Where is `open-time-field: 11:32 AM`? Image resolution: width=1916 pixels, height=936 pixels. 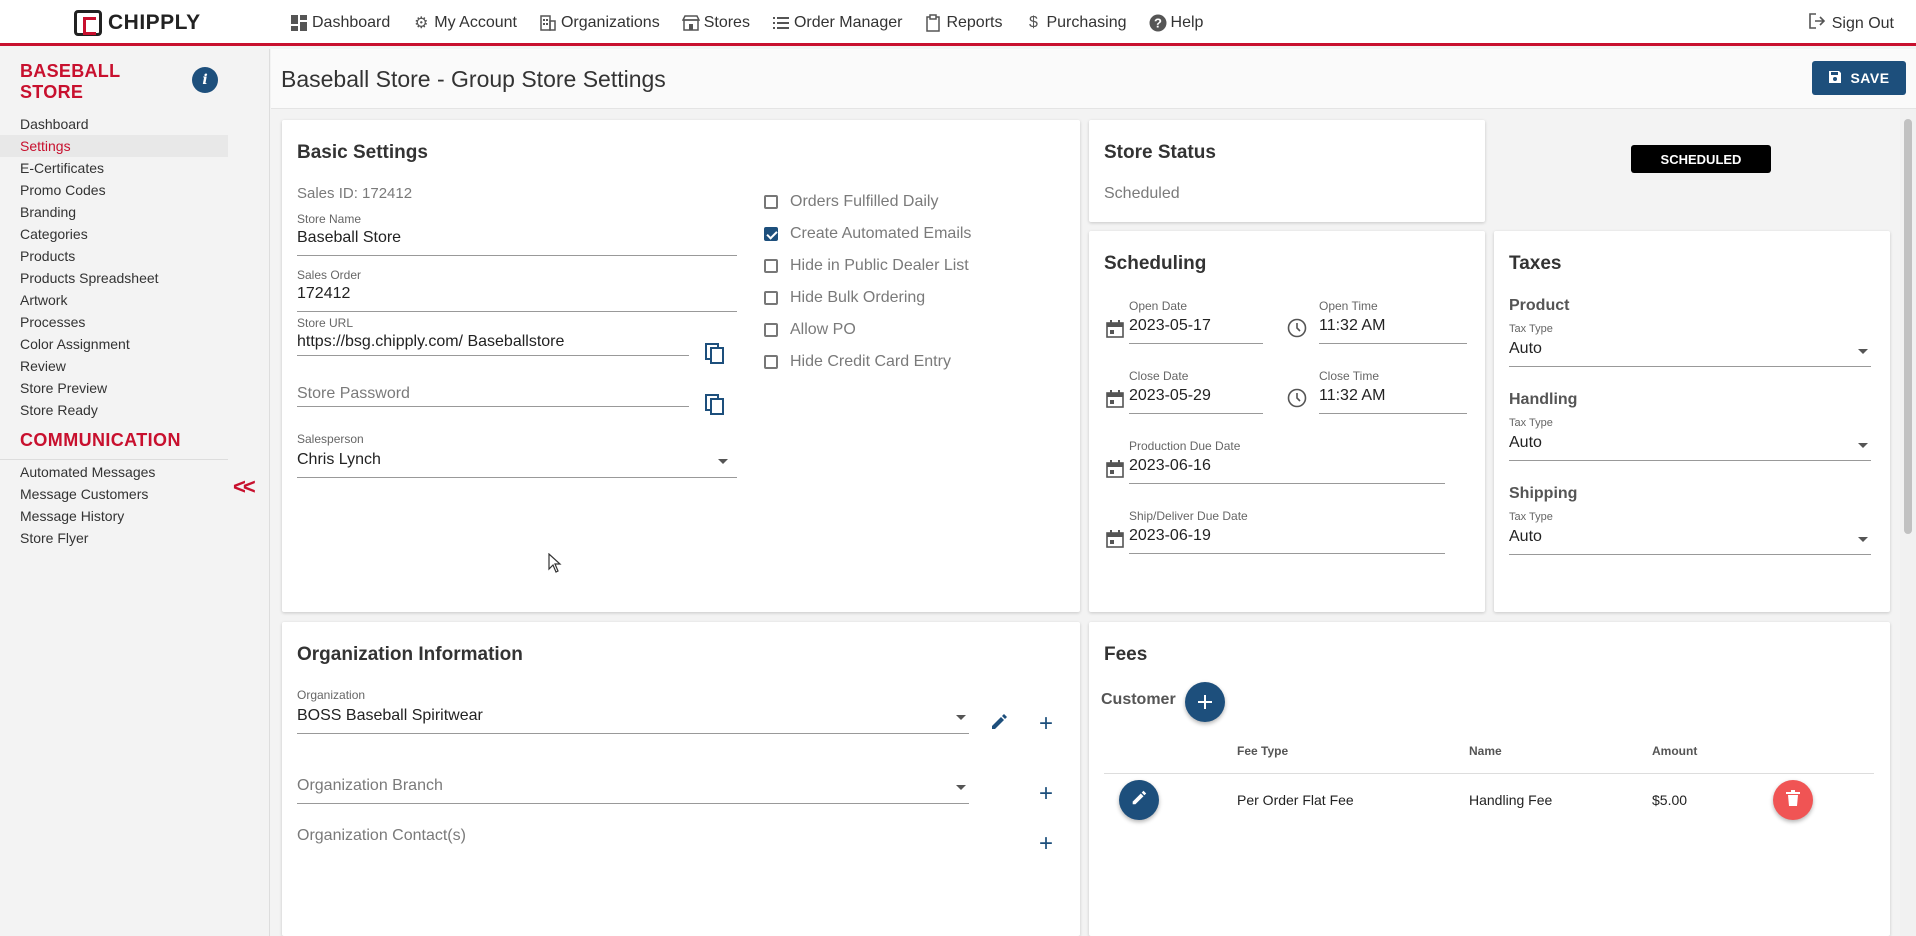
open-time-field: 11:32 AM is located at coordinates (1352, 326).